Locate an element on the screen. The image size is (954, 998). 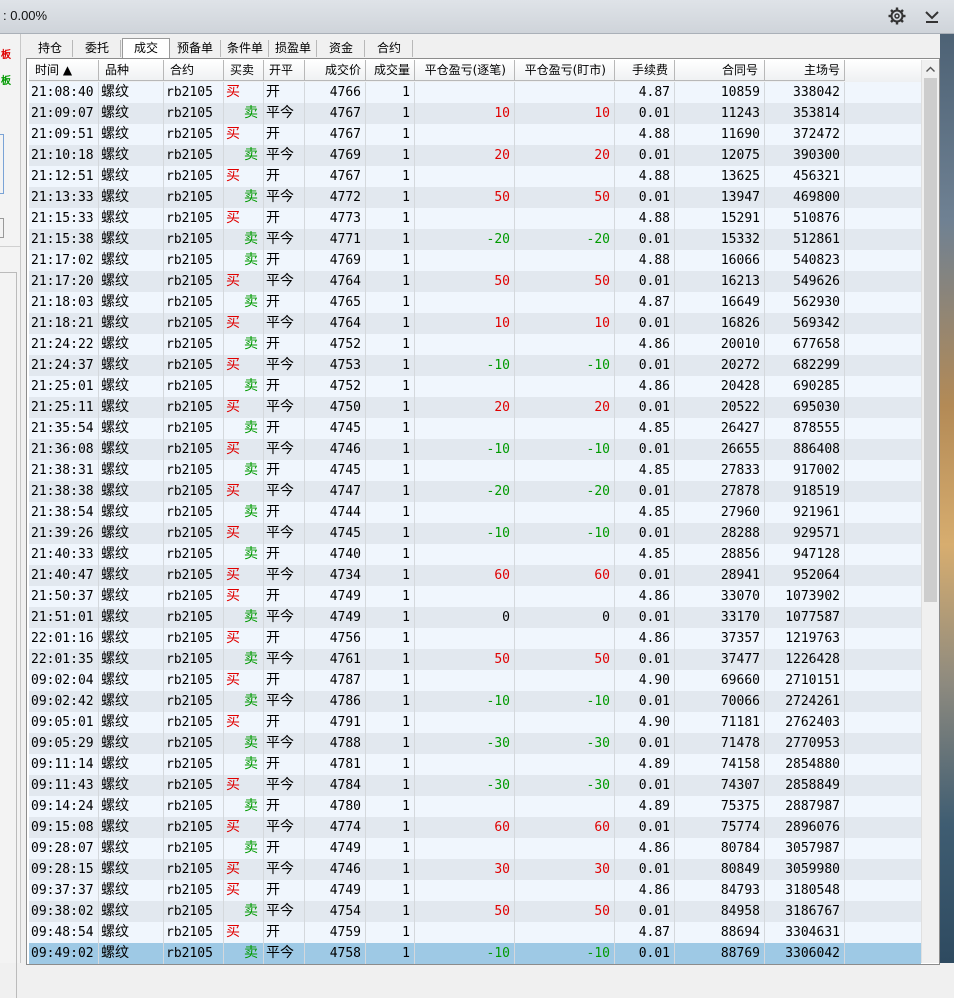
cell-side: 买 is located at coordinates (244, 449).